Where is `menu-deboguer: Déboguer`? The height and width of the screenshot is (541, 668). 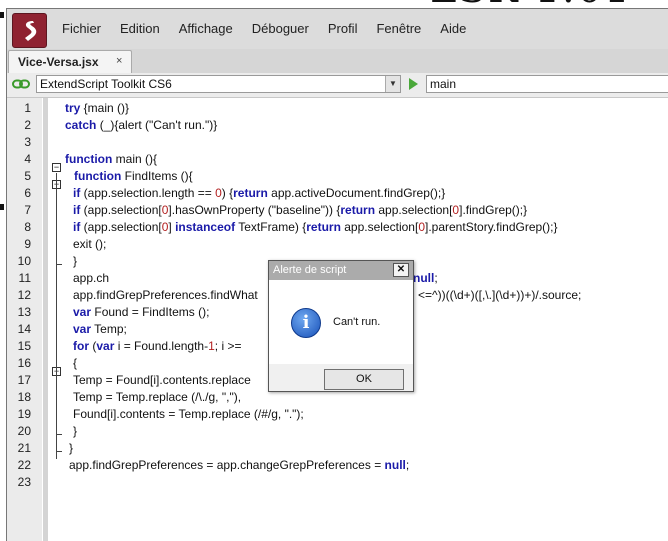
menu-deboguer: Déboguer is located at coordinates (280, 28).